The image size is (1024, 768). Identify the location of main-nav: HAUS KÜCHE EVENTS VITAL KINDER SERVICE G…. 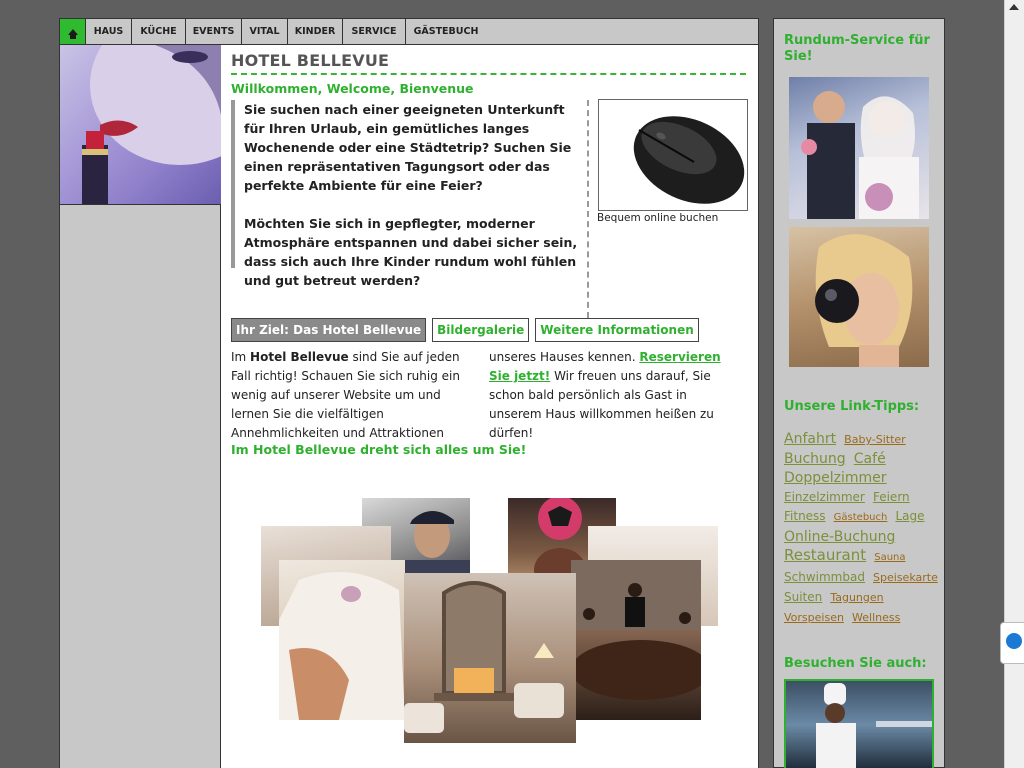
(409, 31).